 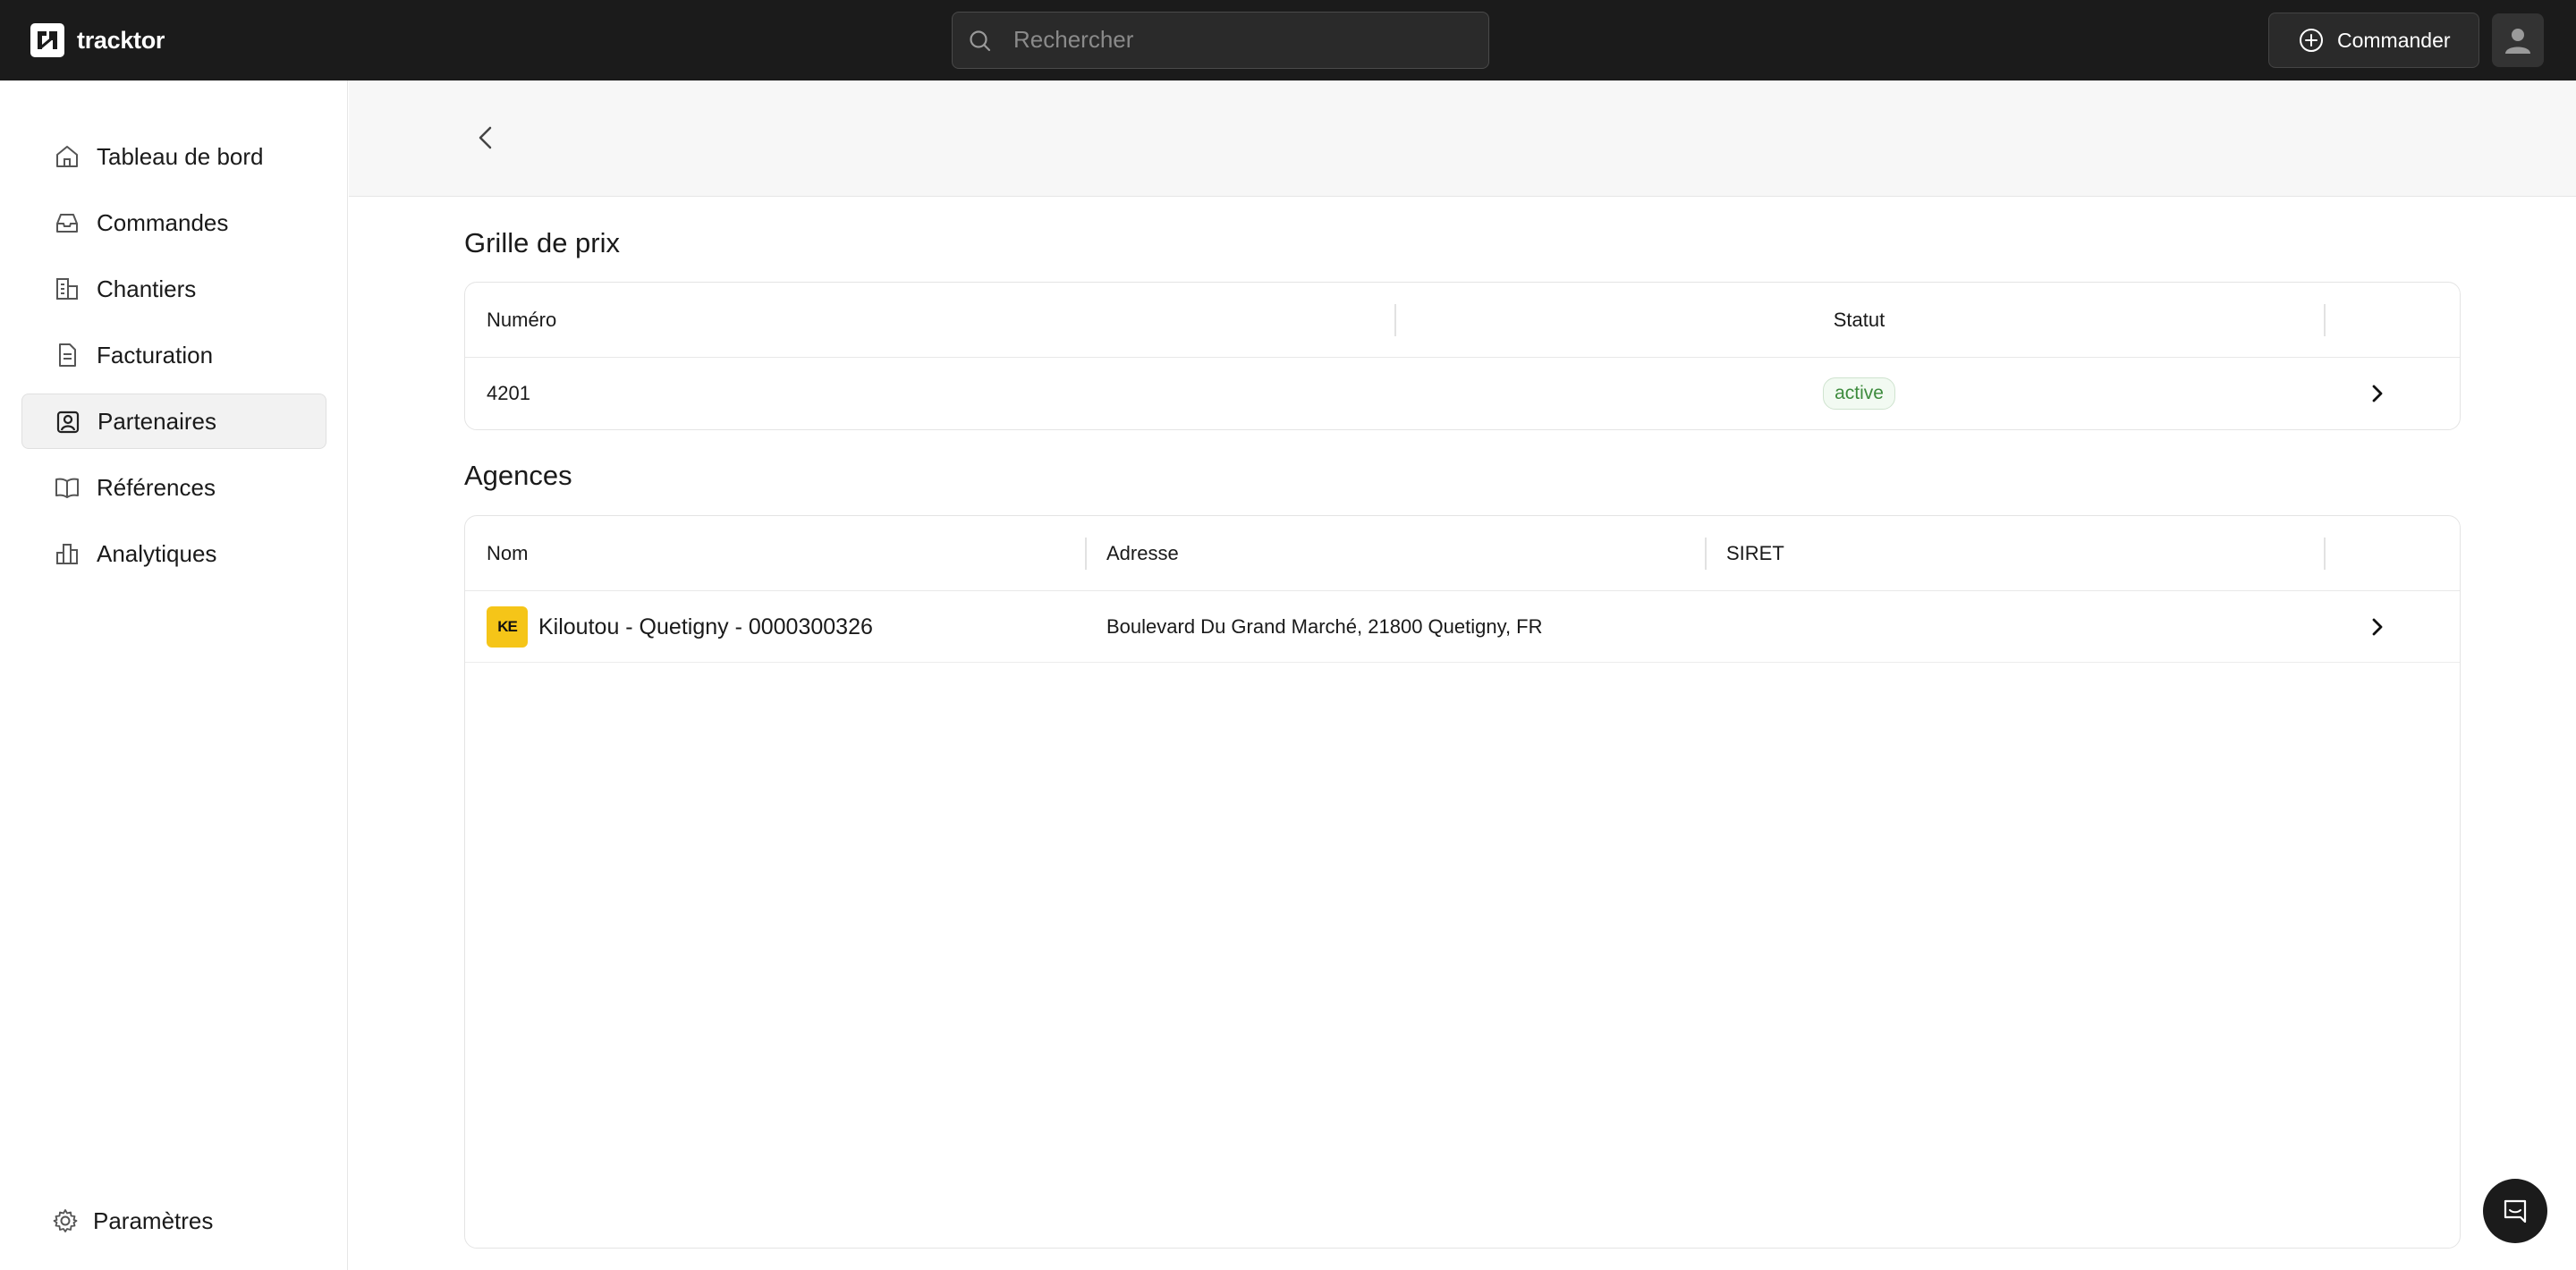 I want to click on table-row: 4201 active, so click(x=1462, y=393).